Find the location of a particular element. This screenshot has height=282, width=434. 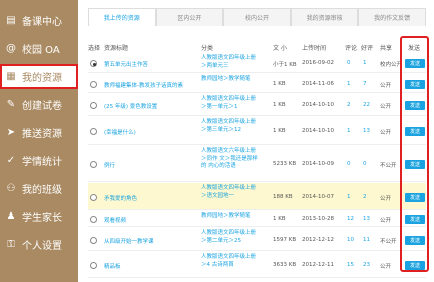

resource-title-link: 矛我爱的角色 is located at coordinates (120, 198).